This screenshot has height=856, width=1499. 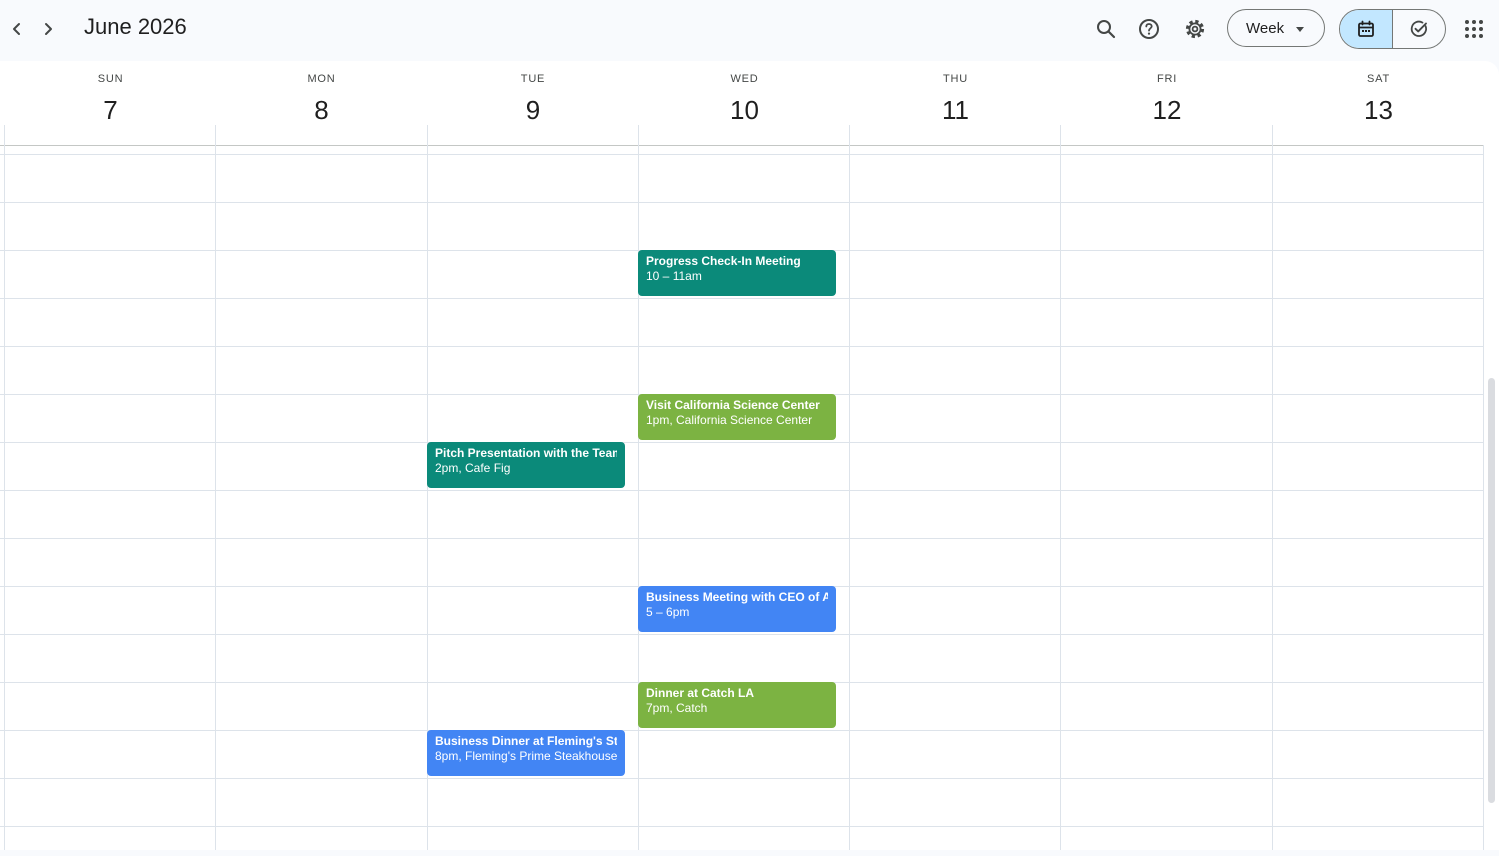 I want to click on calendar-event: Progress Check-In Meeting 10 – 11am, so click(x=737, y=273).